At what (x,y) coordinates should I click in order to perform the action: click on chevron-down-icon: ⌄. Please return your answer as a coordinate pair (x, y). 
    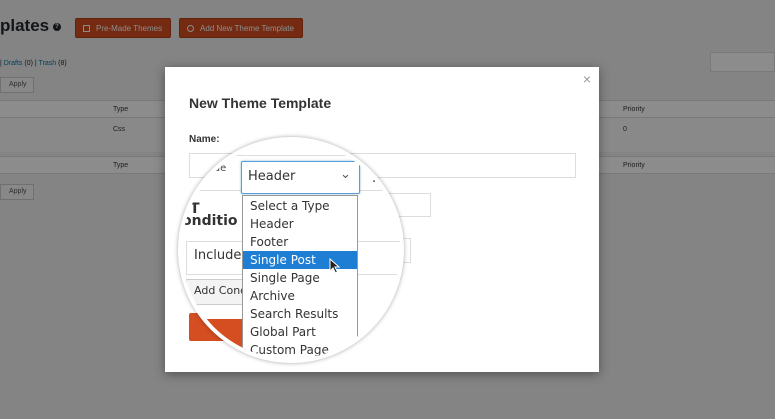
    Looking at the image, I should click on (345, 174).